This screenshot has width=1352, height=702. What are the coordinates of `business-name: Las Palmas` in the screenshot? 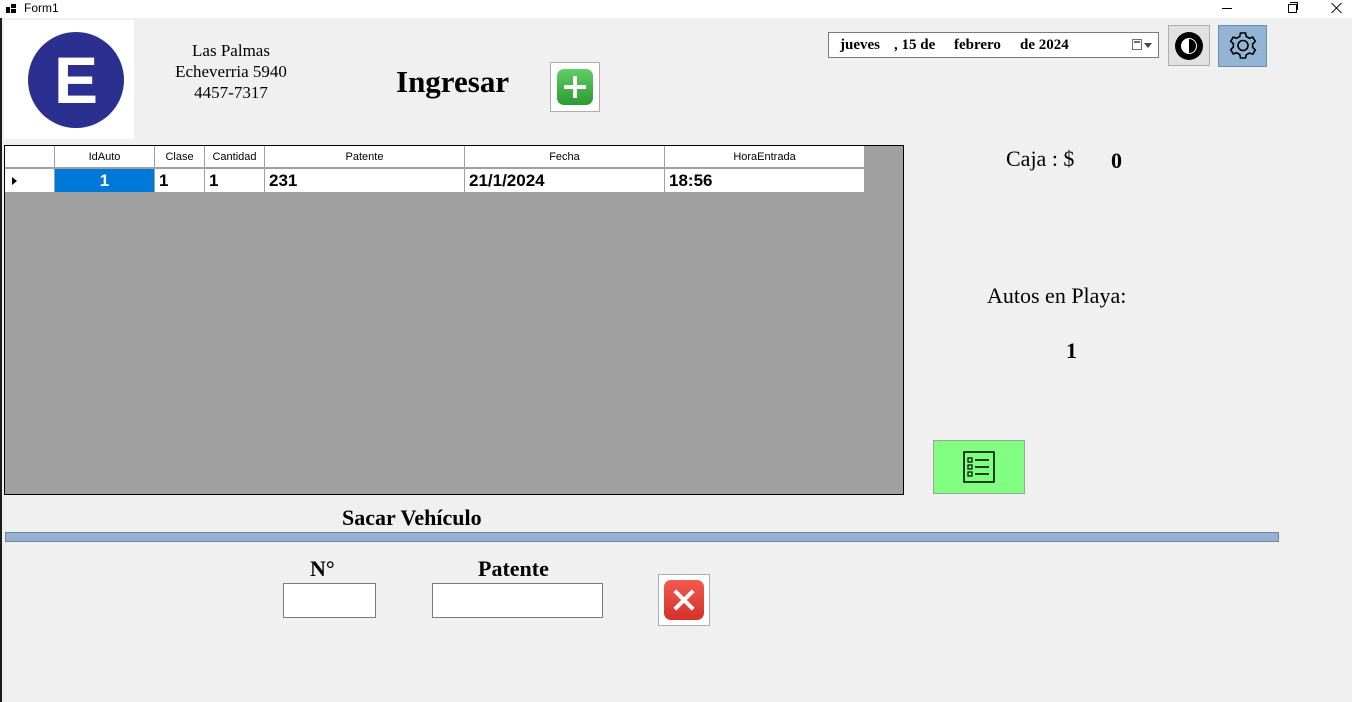 It's located at (231, 50).